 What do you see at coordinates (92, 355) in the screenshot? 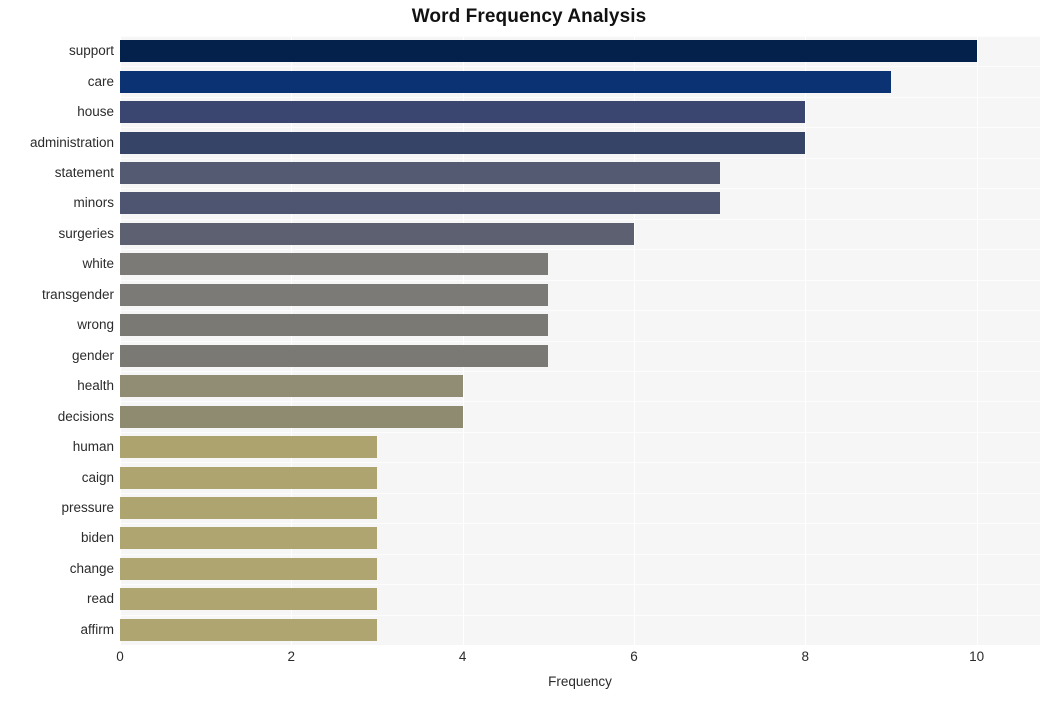
I see `y-axis-tick-label: gender` at bounding box center [92, 355].